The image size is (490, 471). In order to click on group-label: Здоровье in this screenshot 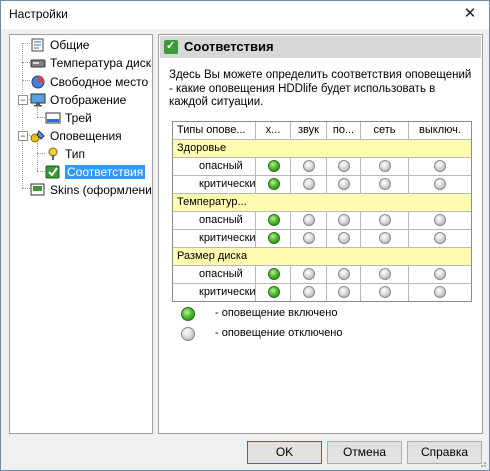, I will do `click(202, 148)`.